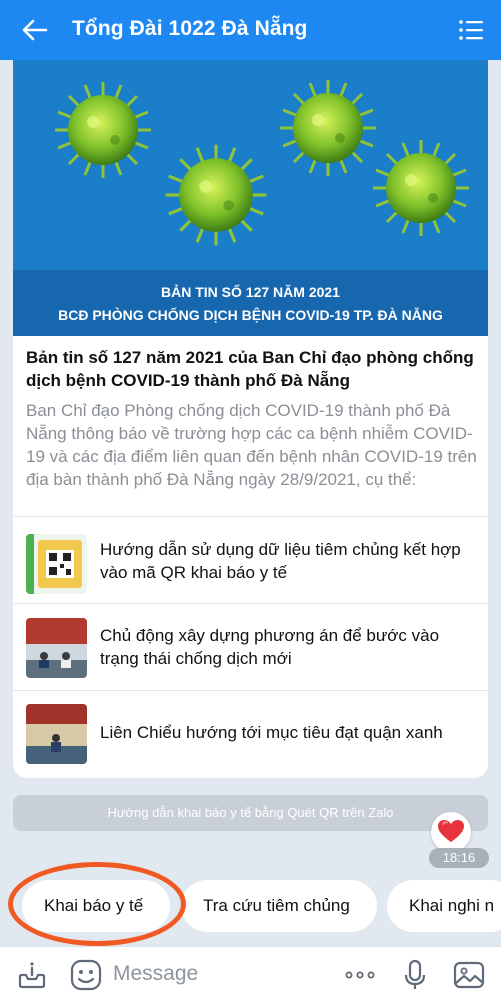 The width and height of the screenshot is (501, 999). I want to click on virus-illustration, so click(262, 162).